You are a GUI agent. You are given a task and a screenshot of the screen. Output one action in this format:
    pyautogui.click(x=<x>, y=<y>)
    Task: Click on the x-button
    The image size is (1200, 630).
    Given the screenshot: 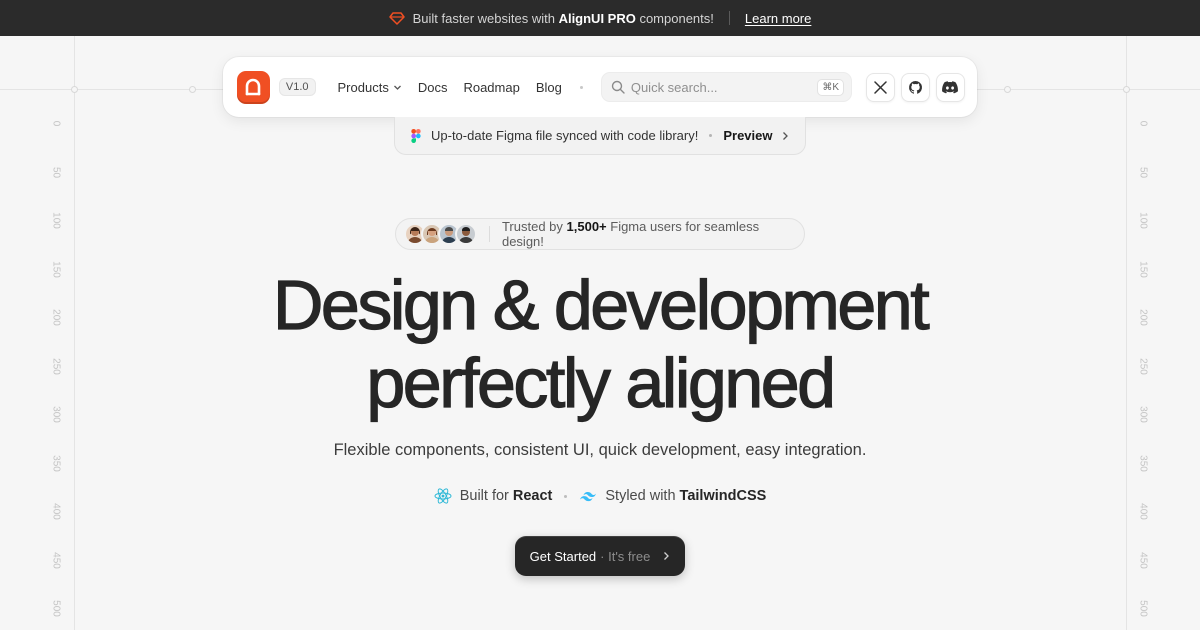 What is the action you would take?
    pyautogui.click(x=880, y=87)
    